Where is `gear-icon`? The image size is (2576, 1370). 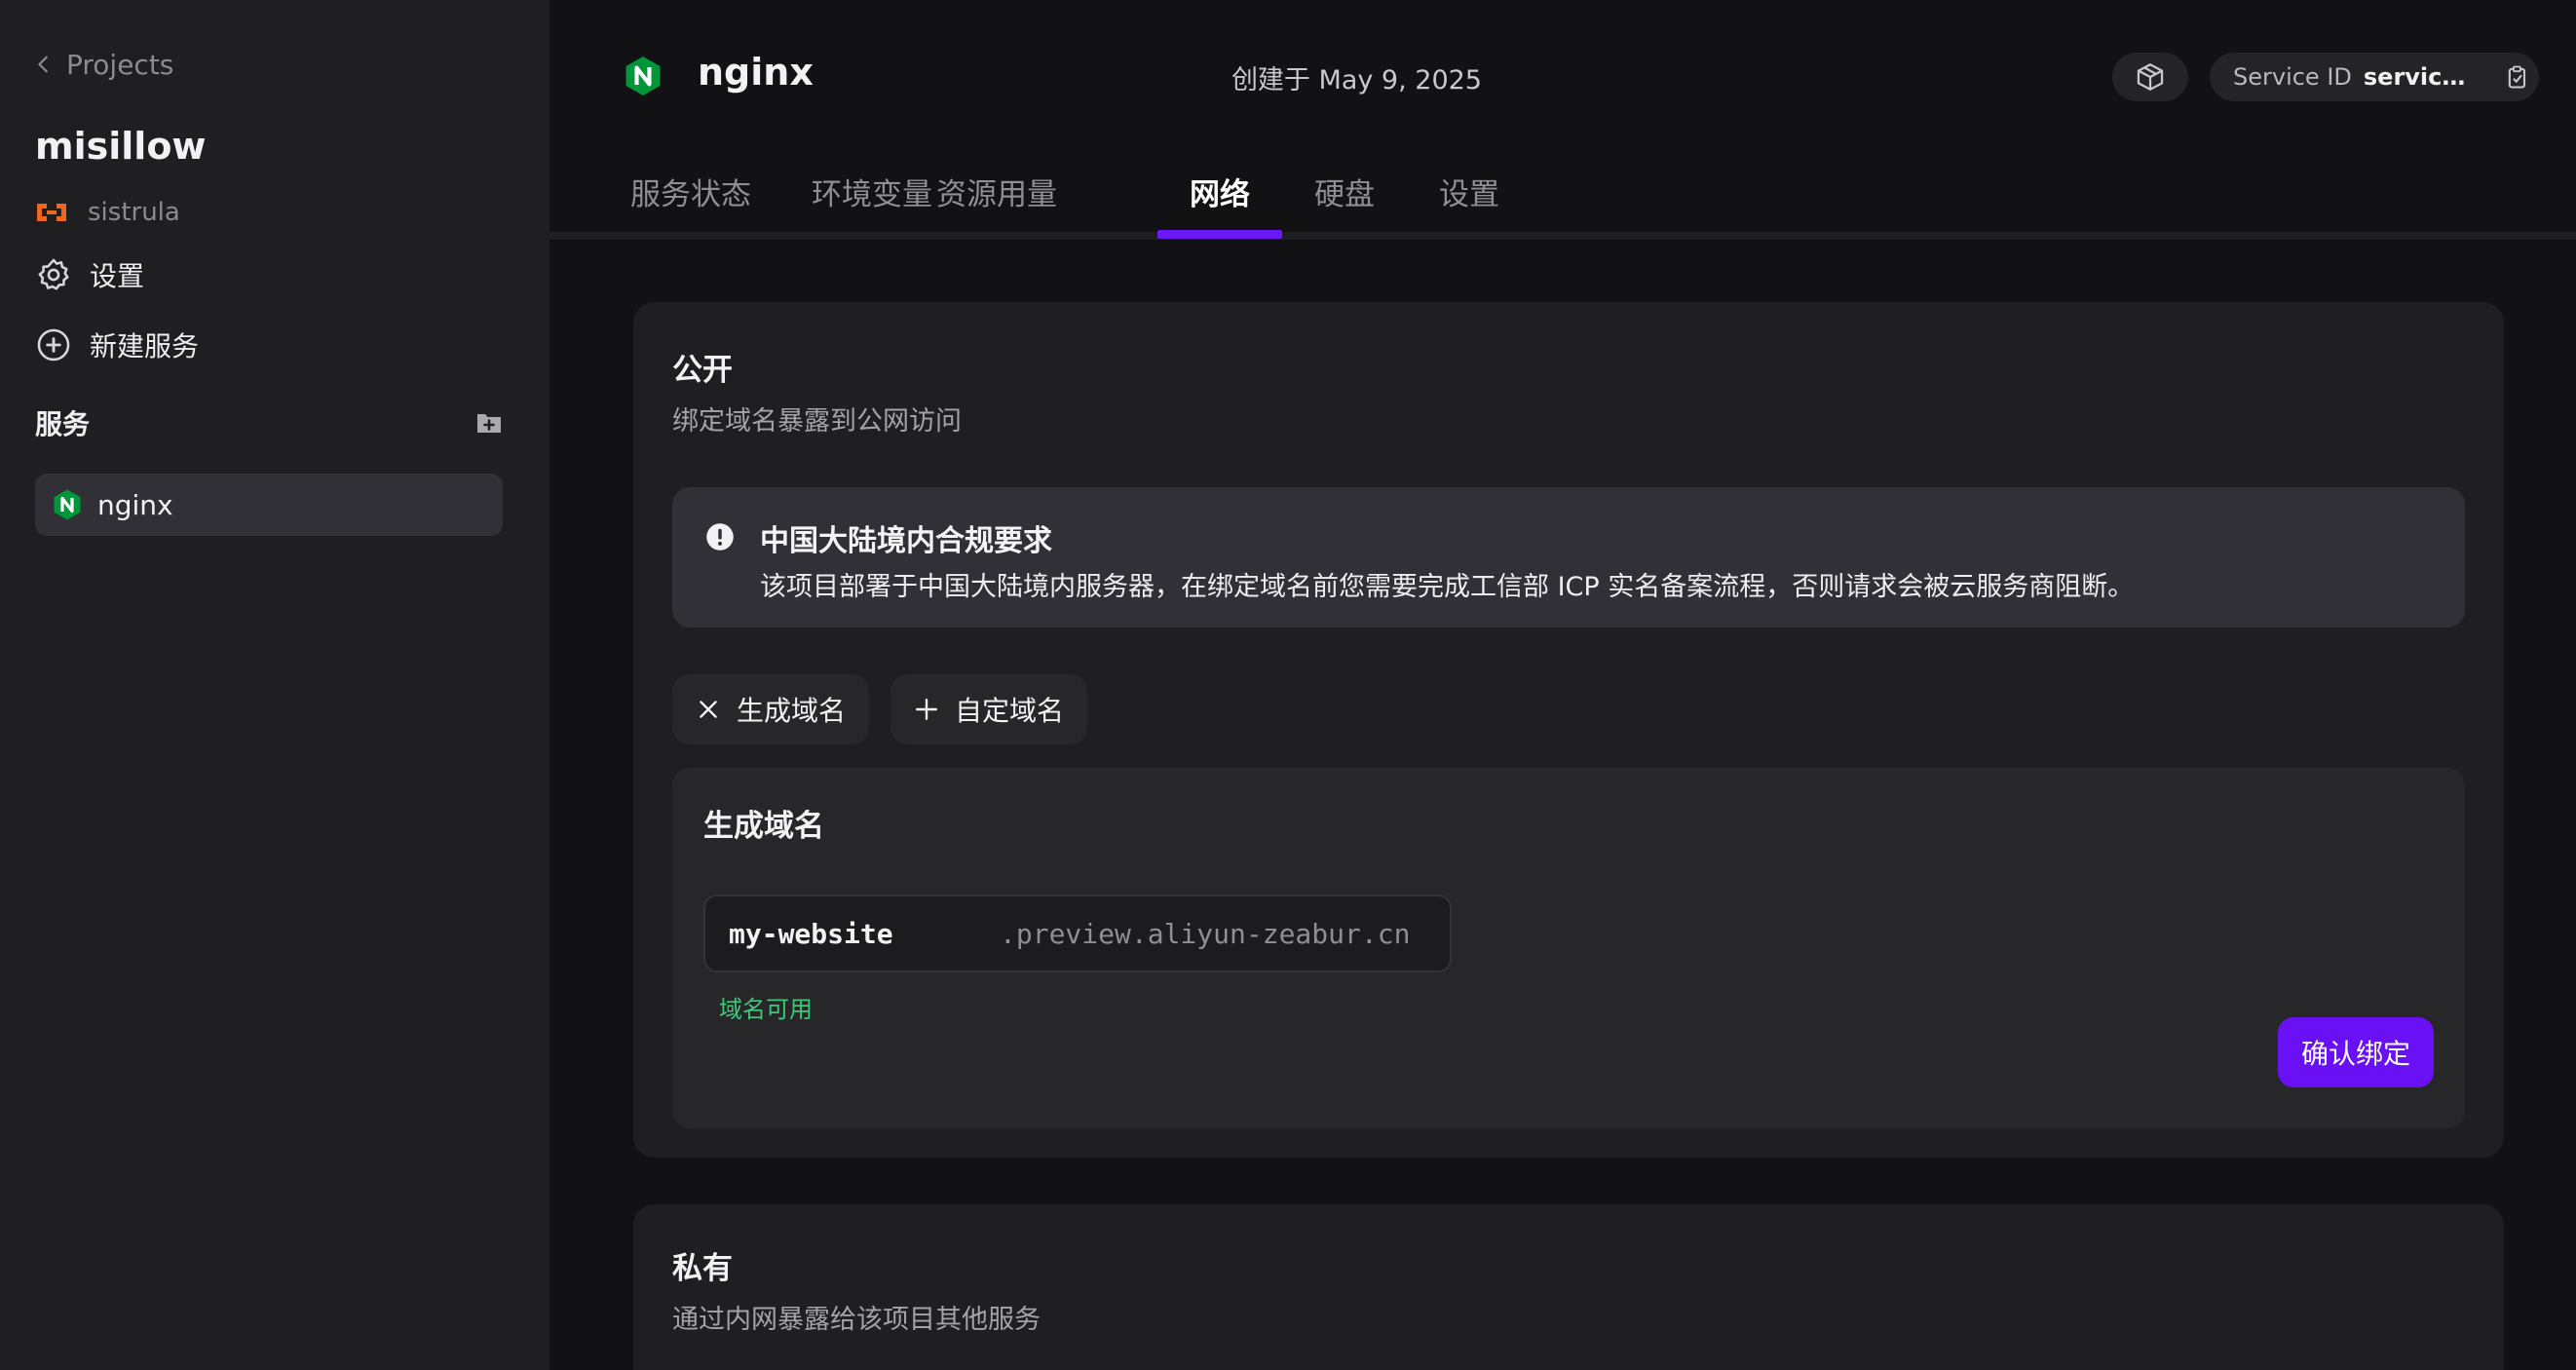 gear-icon is located at coordinates (53, 274).